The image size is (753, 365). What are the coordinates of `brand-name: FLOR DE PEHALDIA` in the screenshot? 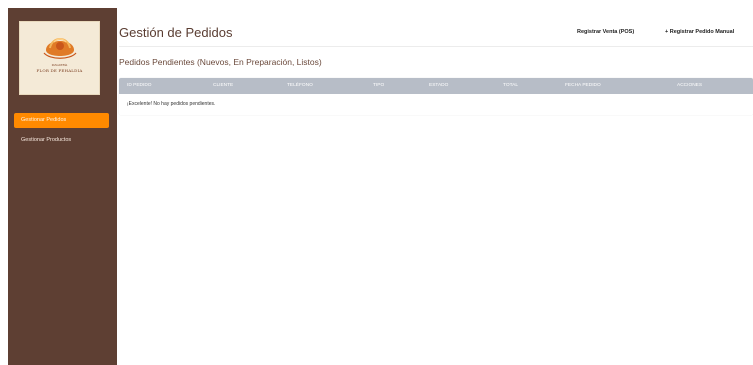 It's located at (59, 70).